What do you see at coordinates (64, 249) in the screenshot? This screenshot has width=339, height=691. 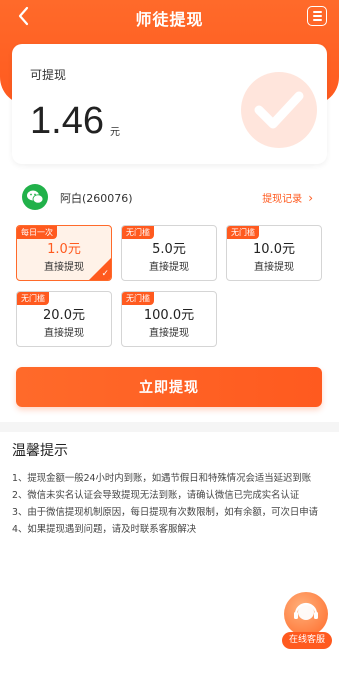 I see `option-amount: 1.0元` at bounding box center [64, 249].